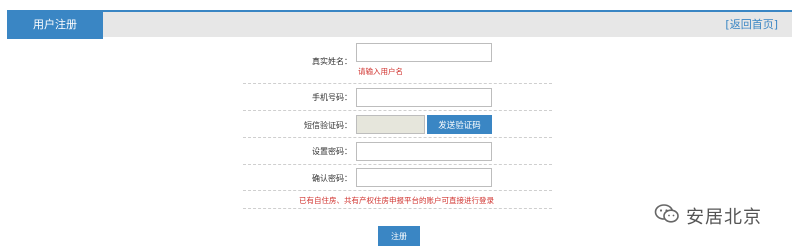 The width and height of the screenshot is (800, 251). What do you see at coordinates (424, 177) in the screenshot?
I see `confirm-password-input` at bounding box center [424, 177].